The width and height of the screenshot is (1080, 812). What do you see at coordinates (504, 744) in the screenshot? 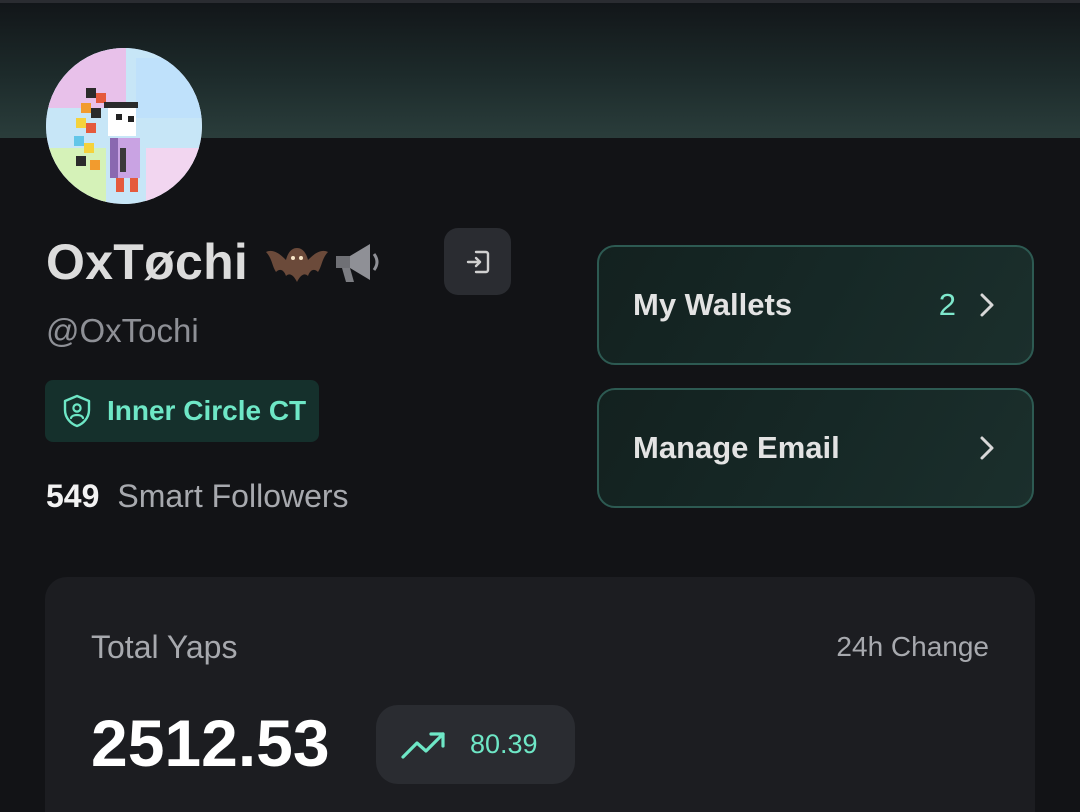
I see `change-24h-value: 80.39` at bounding box center [504, 744].